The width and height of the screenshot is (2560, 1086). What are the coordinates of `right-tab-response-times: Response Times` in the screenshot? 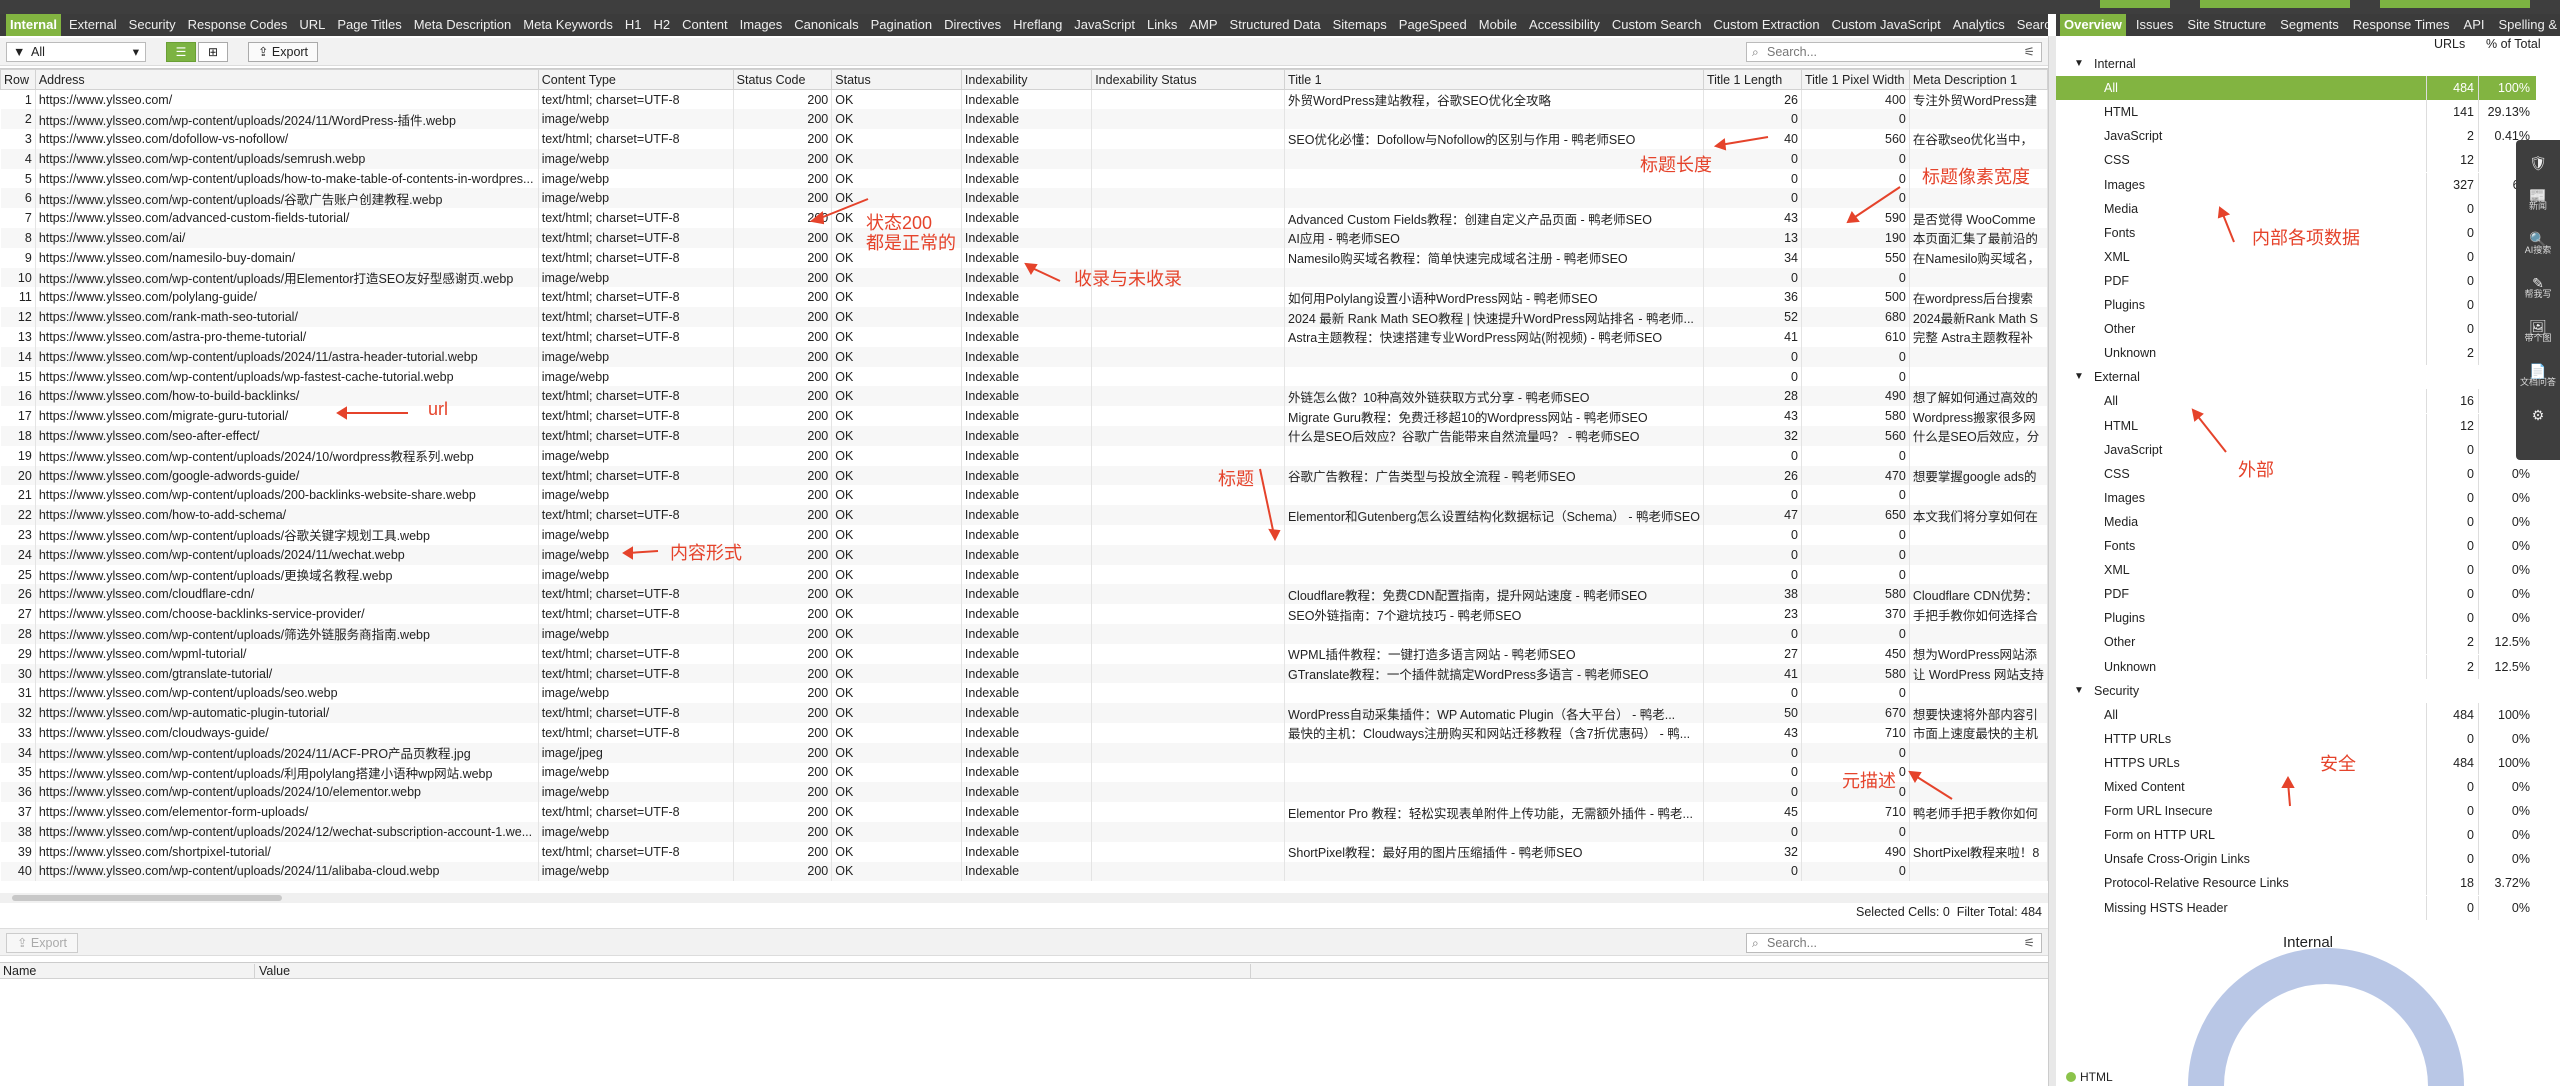 It's located at (2401, 25).